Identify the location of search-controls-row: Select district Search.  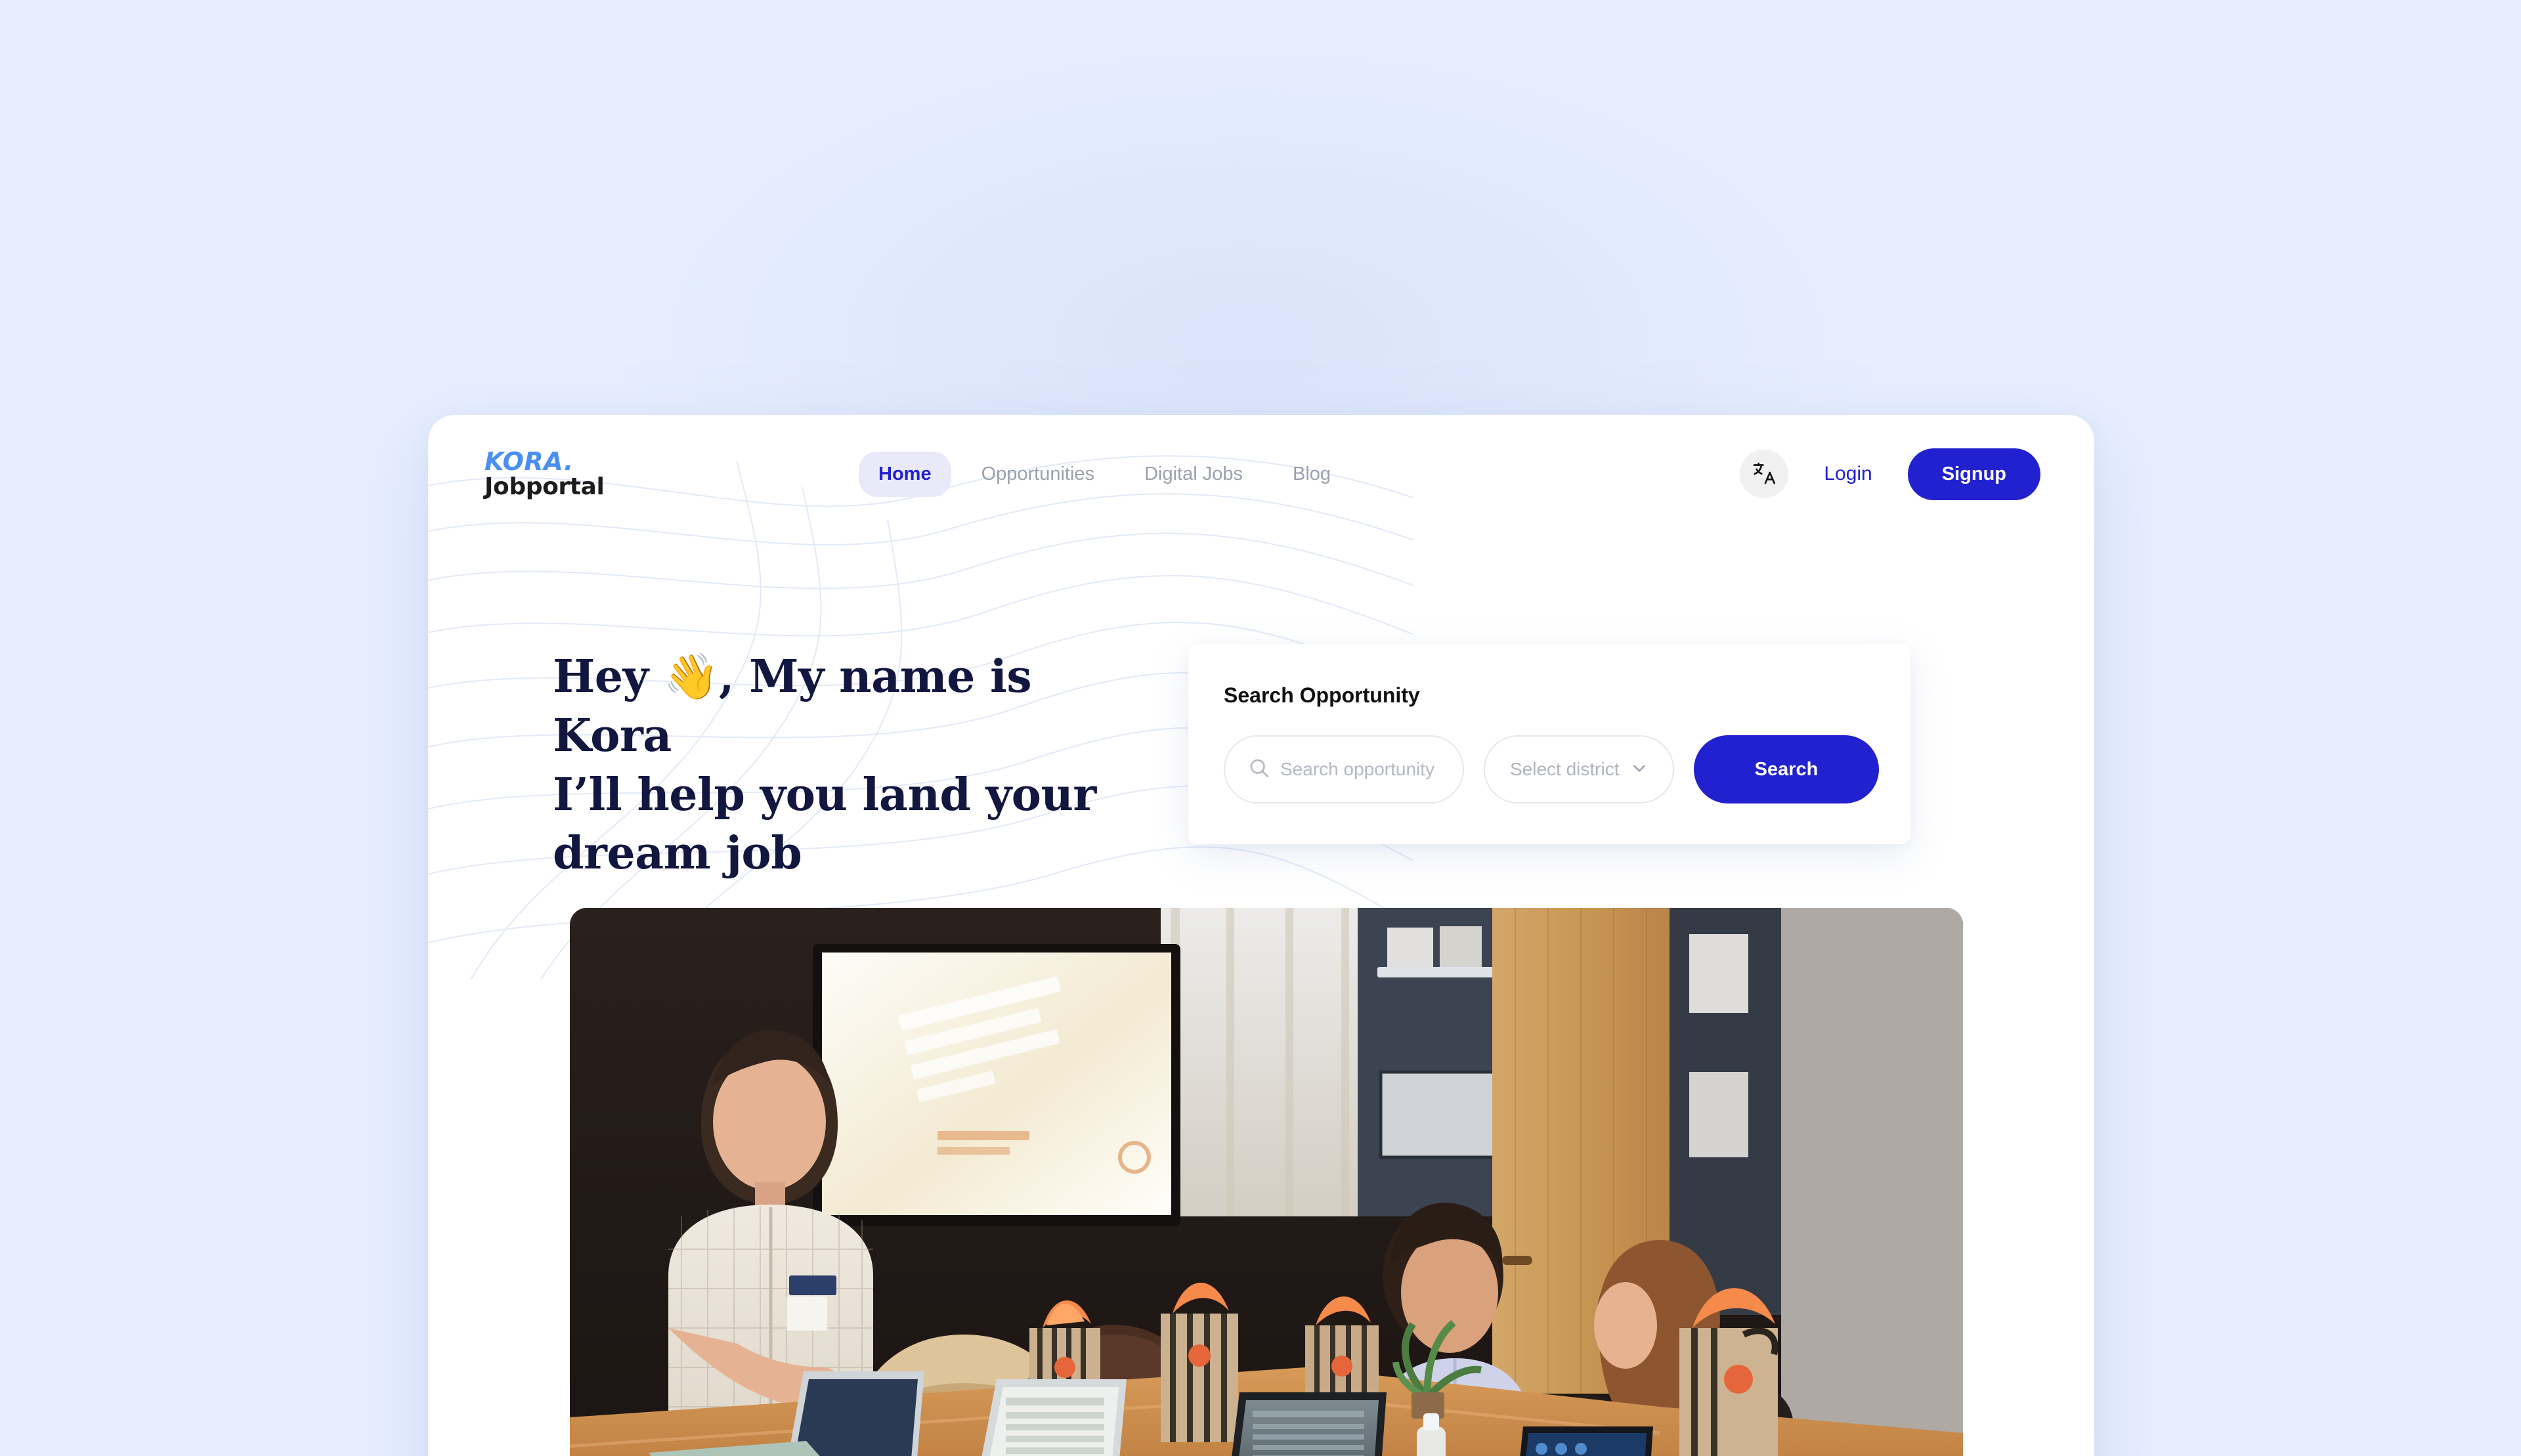
(1551, 769).